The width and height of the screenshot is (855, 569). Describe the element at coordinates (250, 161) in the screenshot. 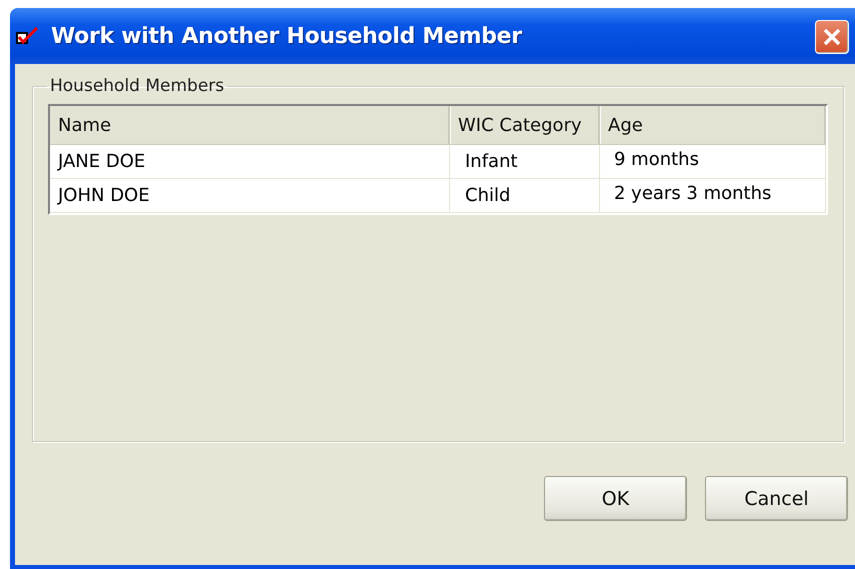

I see `table-cell: JANE DOE` at that location.